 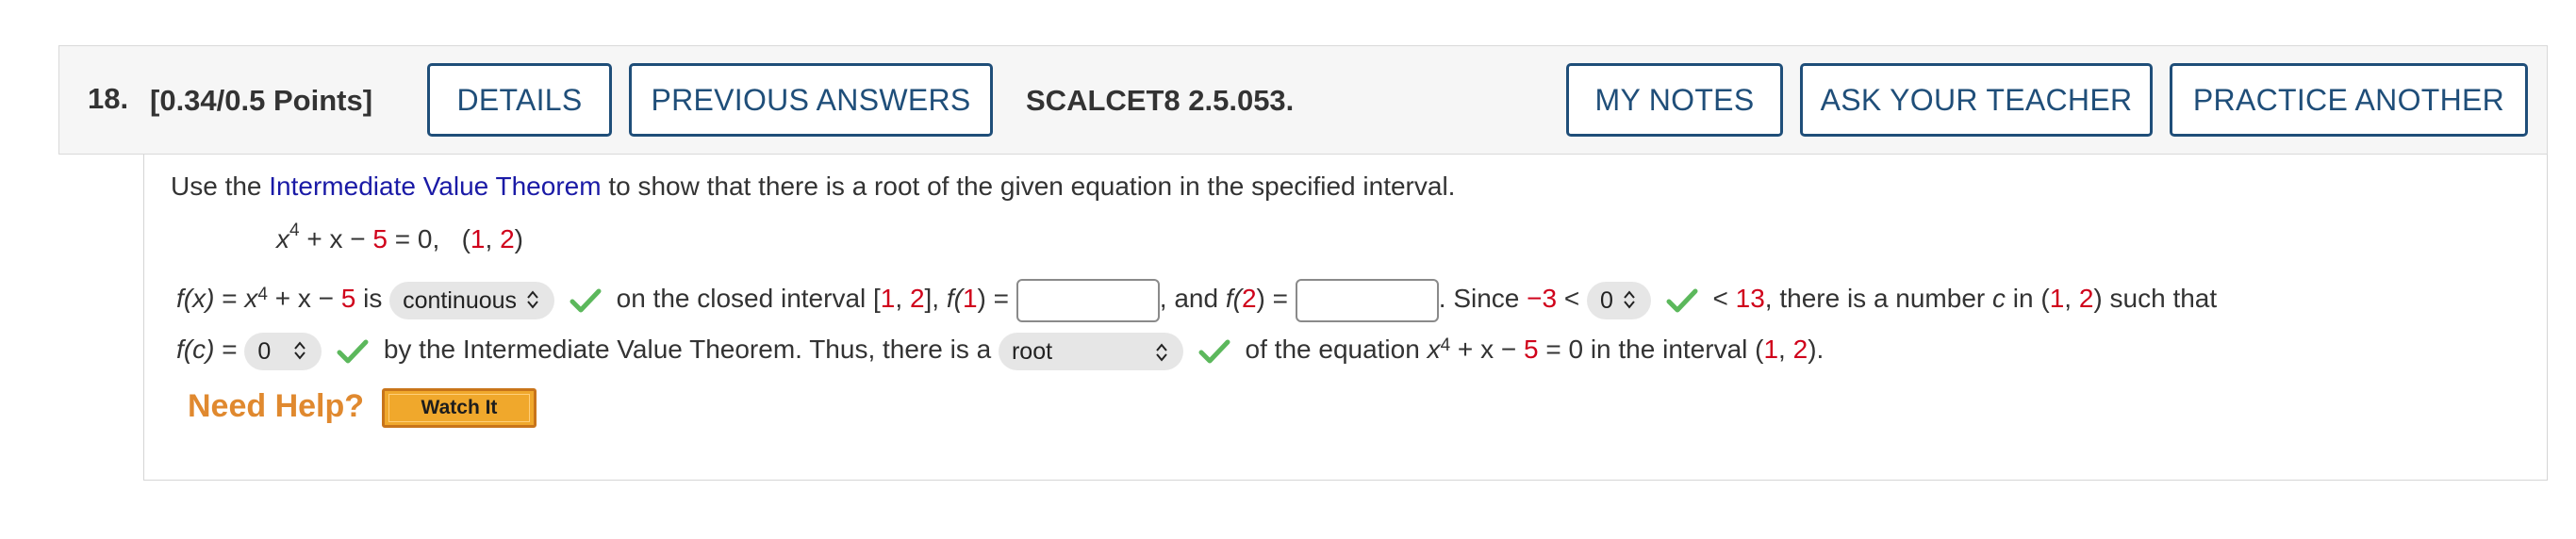 I want to click on my-notes-button: MY NOTES, so click(x=1674, y=100).